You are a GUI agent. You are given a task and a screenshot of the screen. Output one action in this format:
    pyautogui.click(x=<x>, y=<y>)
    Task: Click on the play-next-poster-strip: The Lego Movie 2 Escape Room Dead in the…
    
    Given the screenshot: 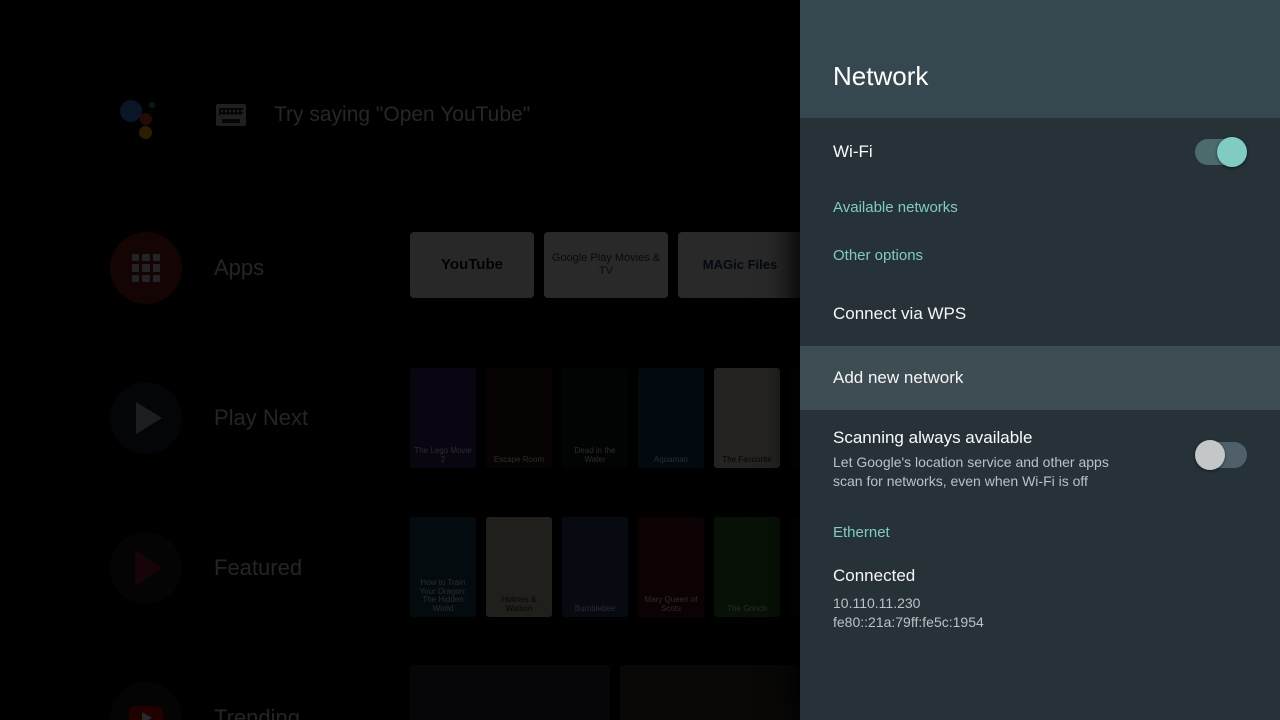 What is the action you would take?
    pyautogui.click(x=633, y=418)
    